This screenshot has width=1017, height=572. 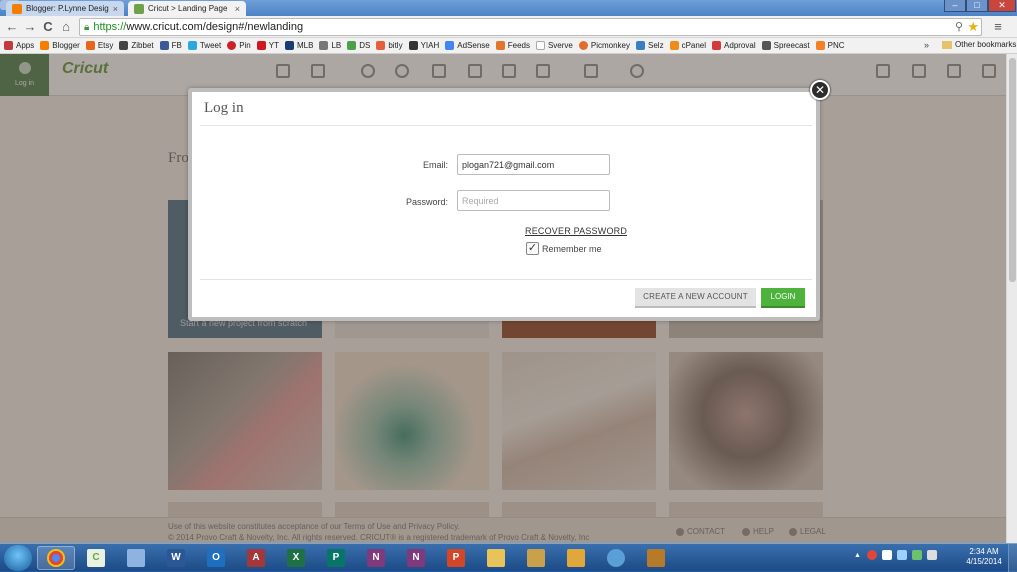 I want to click on recover-password-link: RECOVER PASSWORD, so click(x=576, y=231).